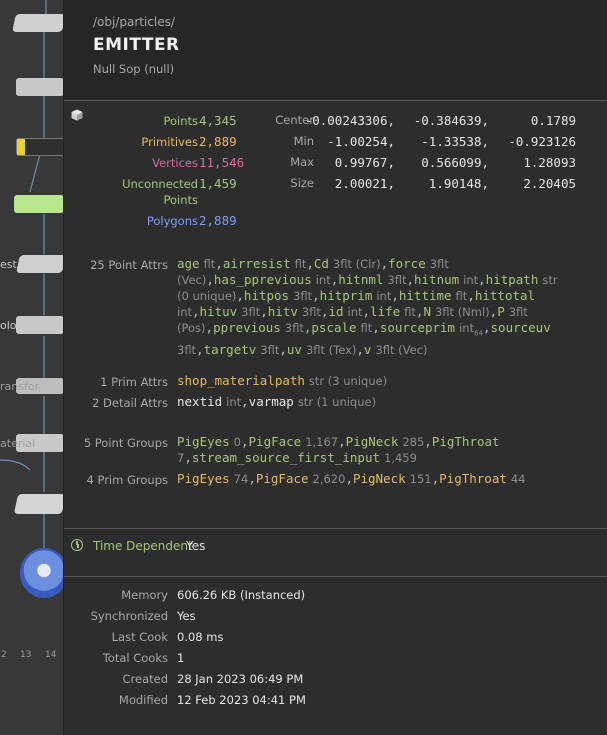 The height and width of the screenshot is (735, 607). I want to click on timeline-ruler: 2 13 14, so click(32, 656).